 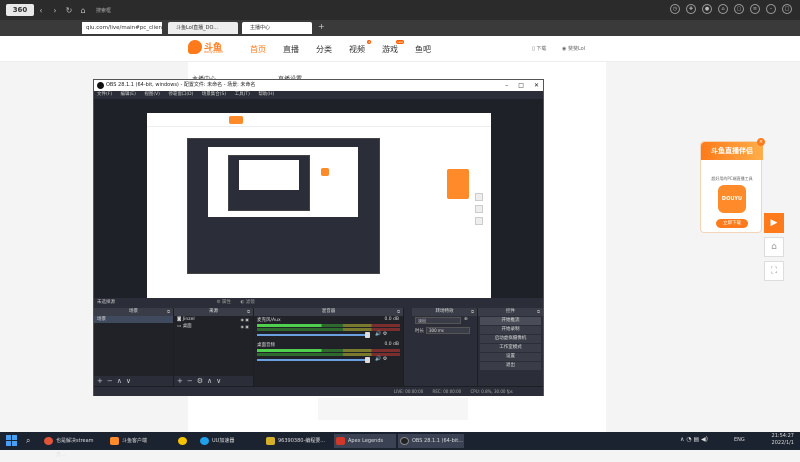 What do you see at coordinates (223, 303) in the screenshot?
I see `properties-button: ⚙ 属性` at bounding box center [223, 303].